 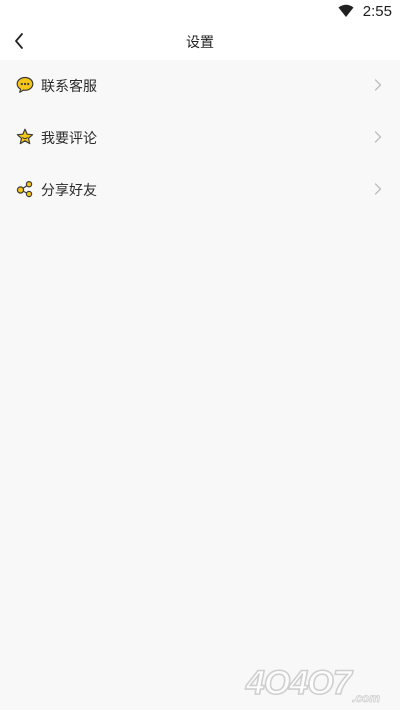 I want to click on menu-item-contact-service: 联系客服, so click(x=200, y=86).